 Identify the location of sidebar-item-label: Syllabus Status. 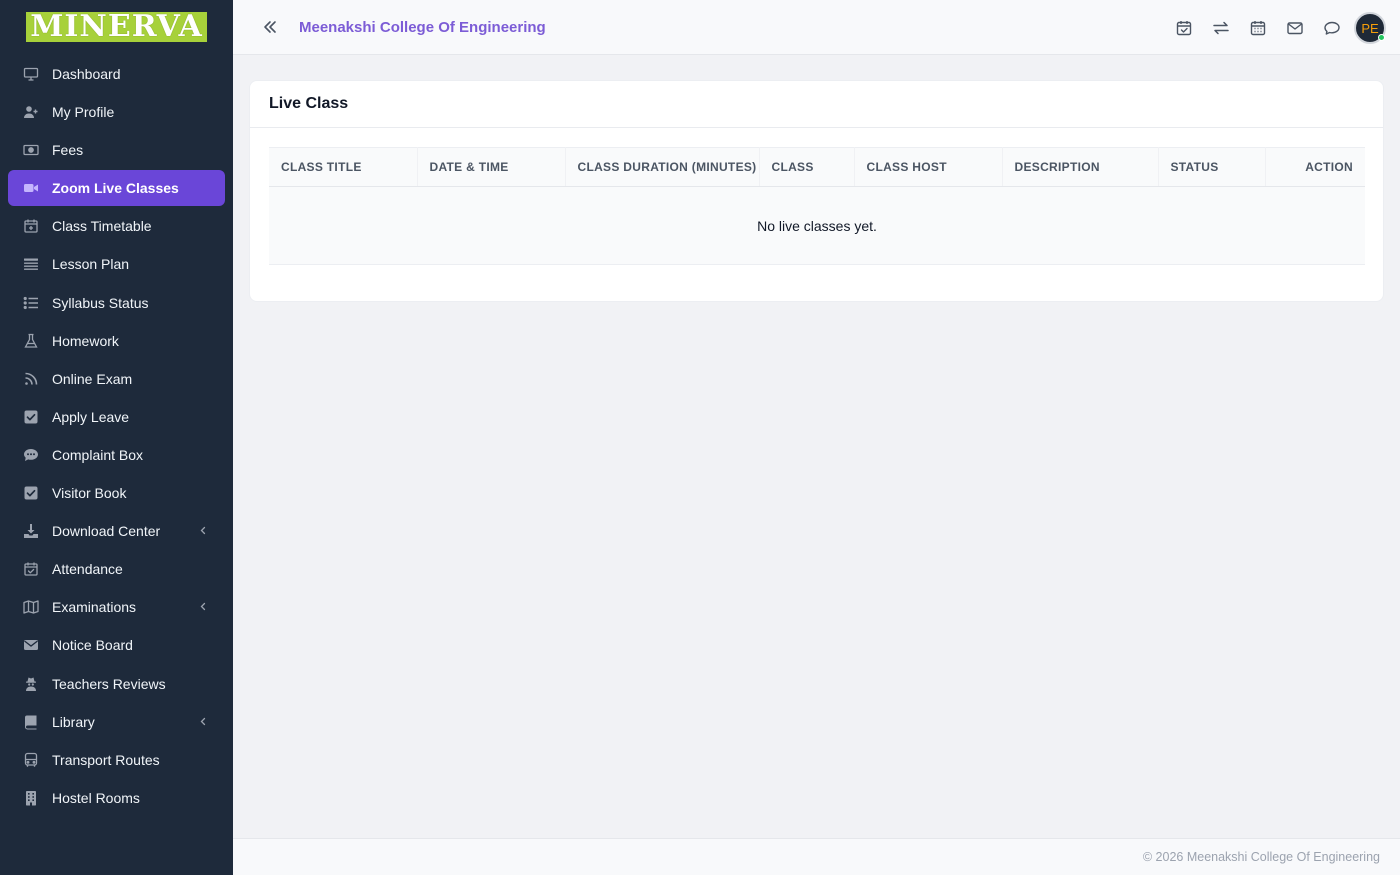
(100, 302).